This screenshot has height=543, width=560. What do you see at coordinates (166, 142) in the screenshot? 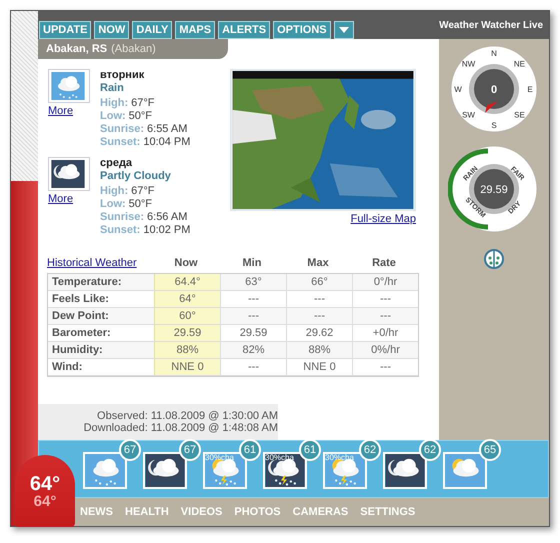
I see `field-value: 10:04 PM` at bounding box center [166, 142].